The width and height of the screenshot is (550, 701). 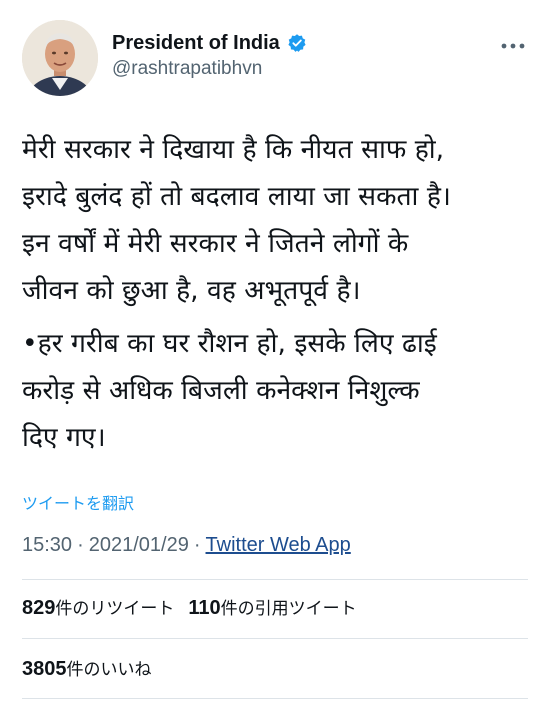 I want to click on verified-badge-icon, so click(x=297, y=43).